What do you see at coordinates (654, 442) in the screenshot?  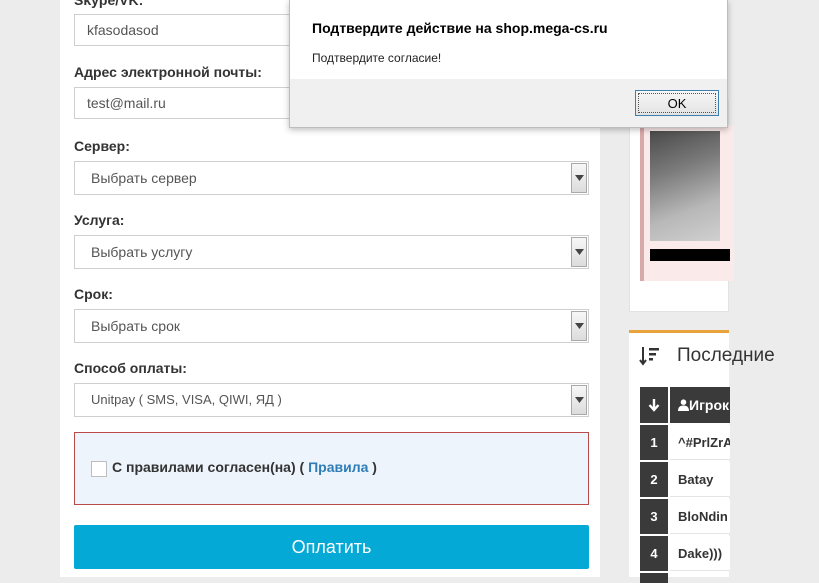 I see `table-row-num: 1` at bounding box center [654, 442].